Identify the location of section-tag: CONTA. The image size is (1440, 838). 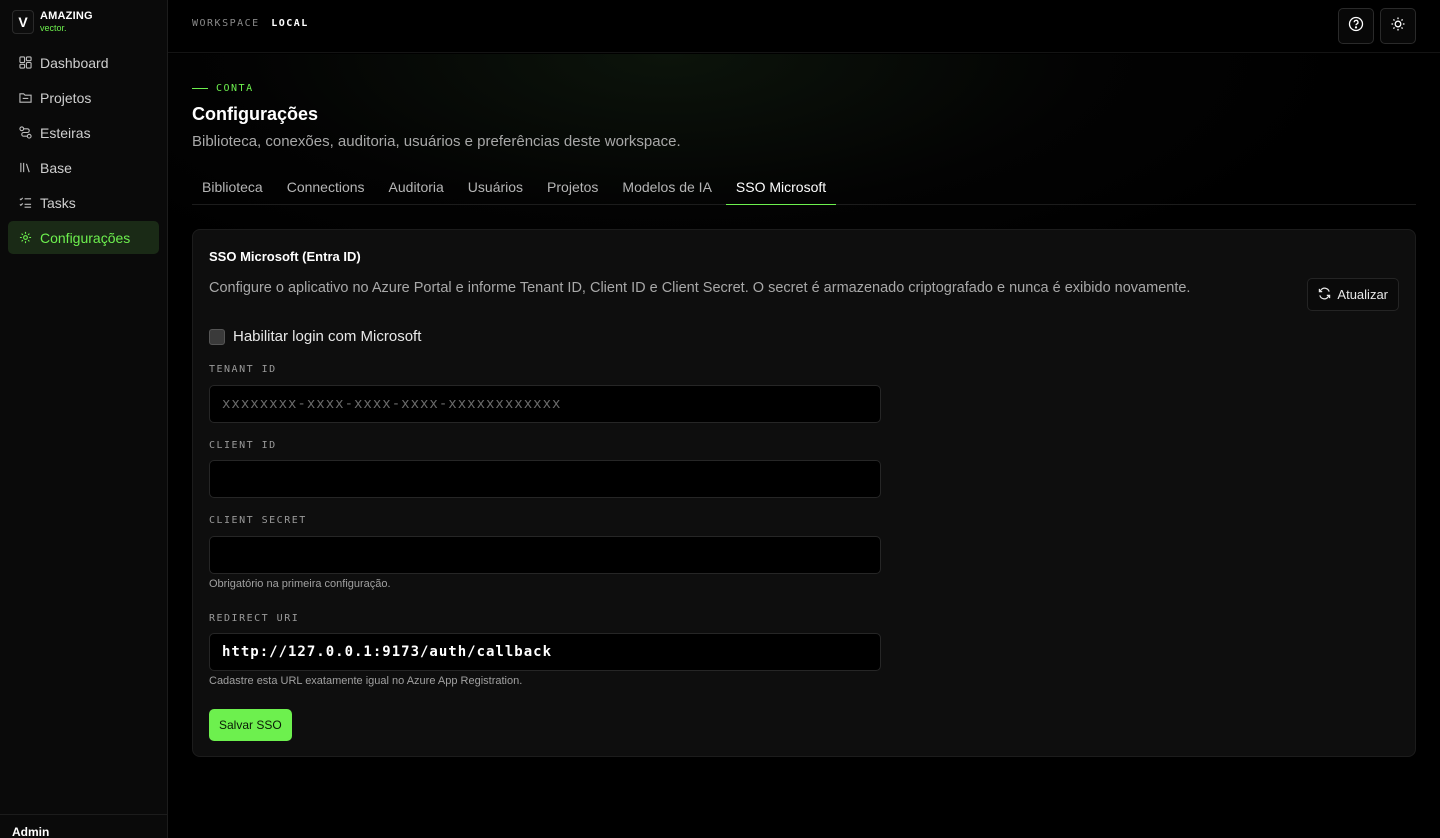
(223, 88).